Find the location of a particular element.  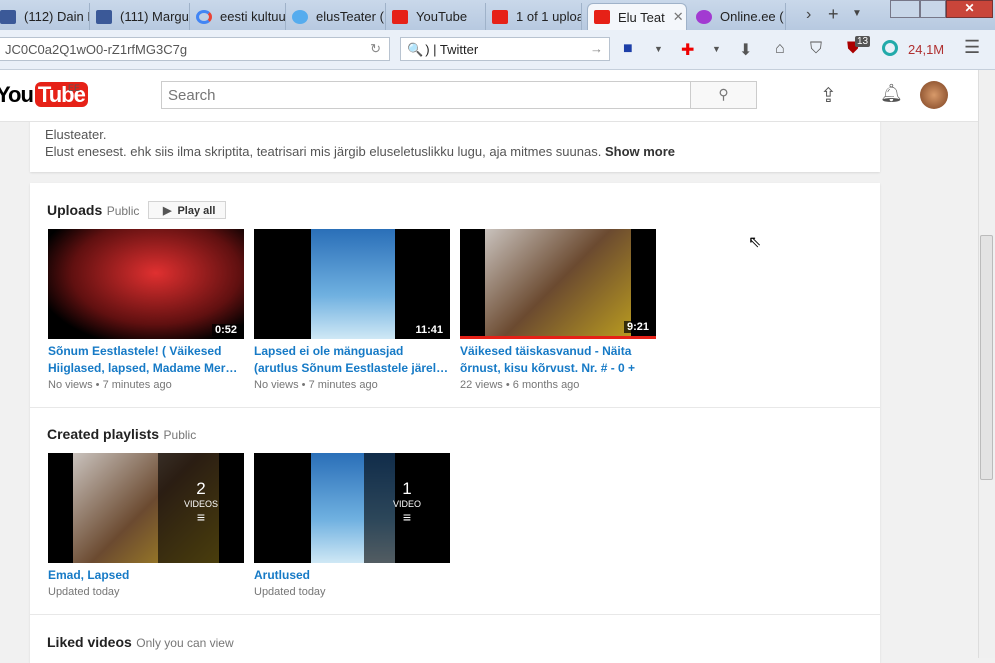

close-tab-icon: ✕ is located at coordinates (678, 17).